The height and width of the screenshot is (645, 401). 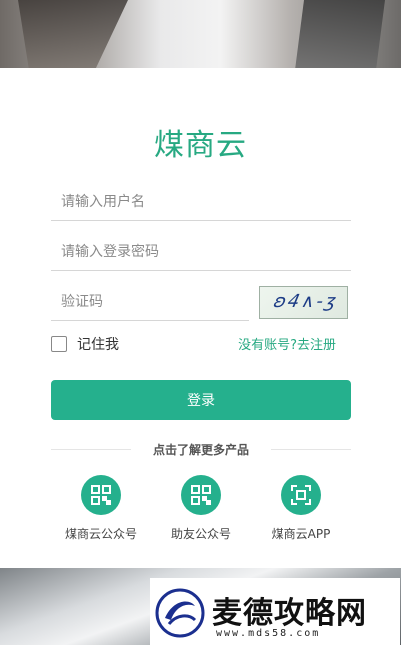 I want to click on username-input, so click(x=201, y=202).